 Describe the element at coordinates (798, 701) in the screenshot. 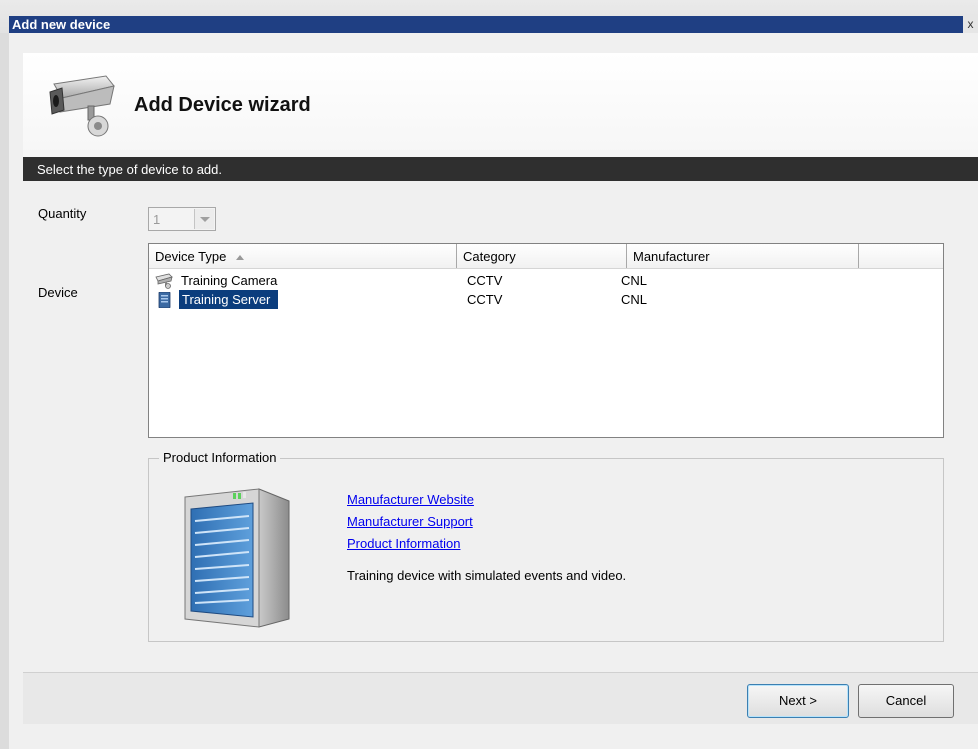

I see `next-button: Next >` at that location.